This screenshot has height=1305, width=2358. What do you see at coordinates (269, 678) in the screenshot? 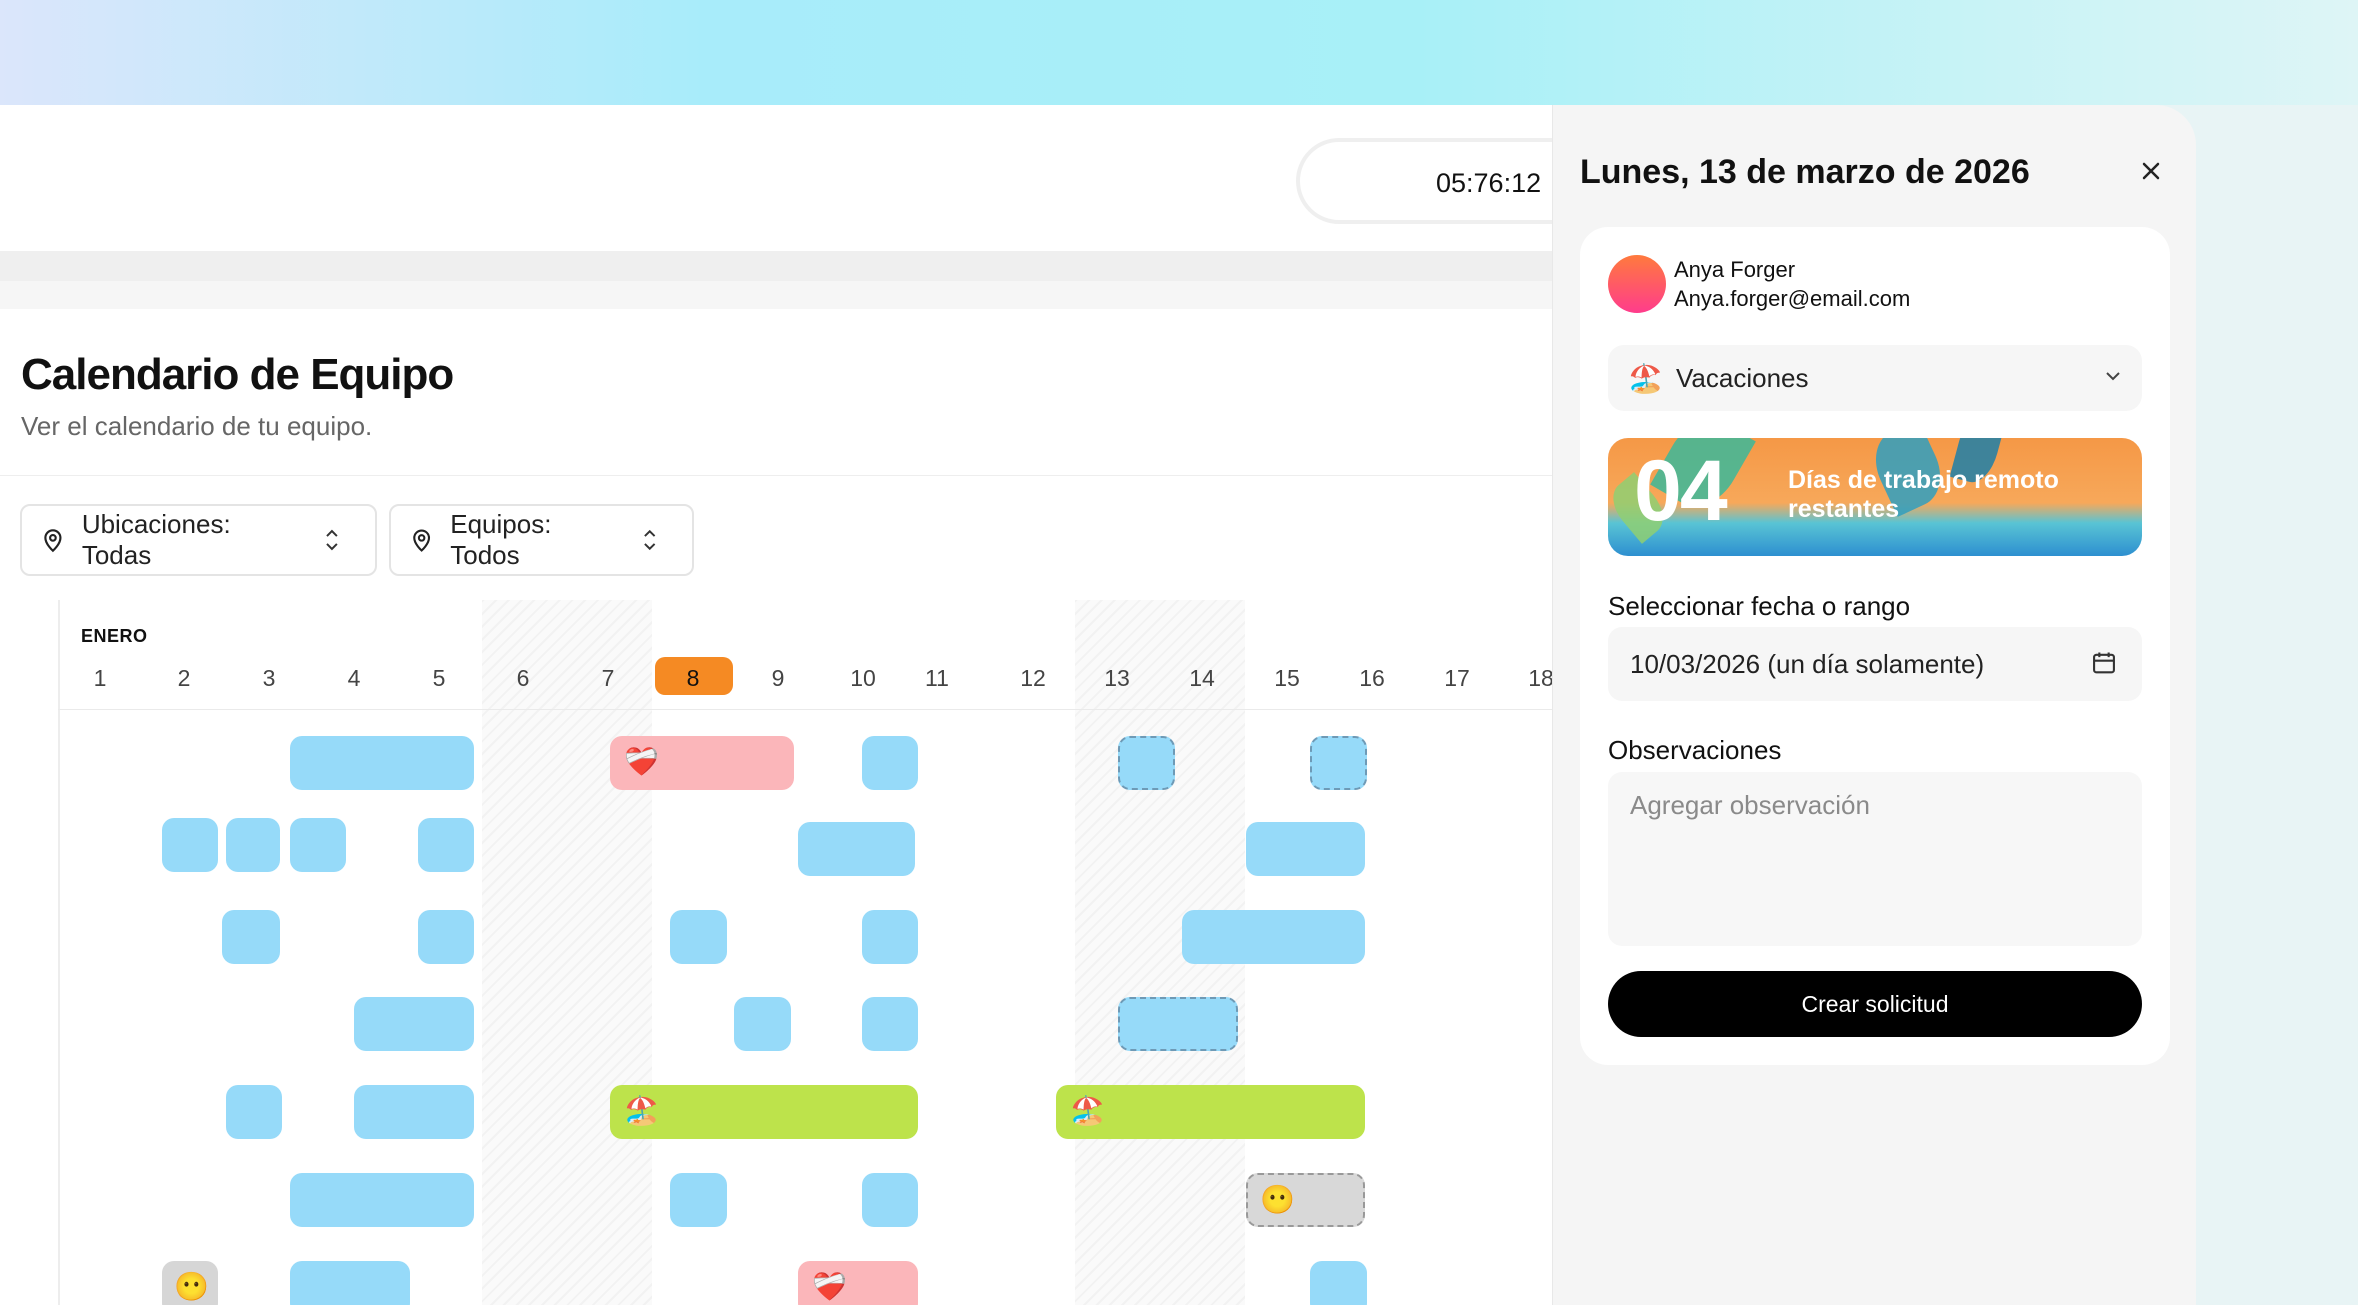
I see `day-number: 3` at bounding box center [269, 678].